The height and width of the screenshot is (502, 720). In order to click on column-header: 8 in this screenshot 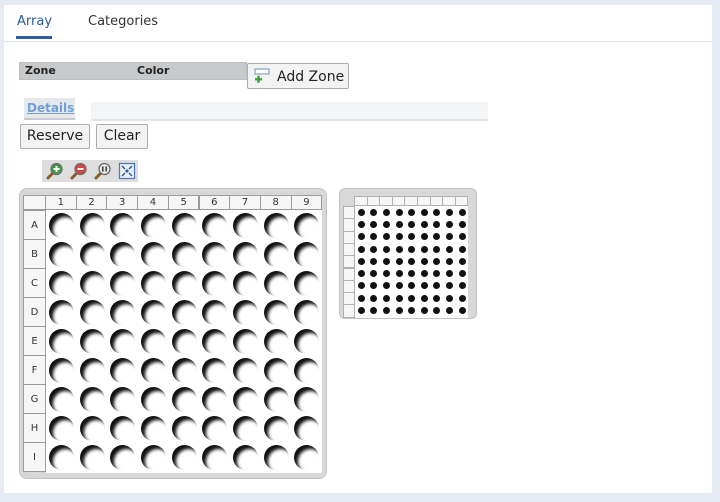, I will do `click(275, 202)`.